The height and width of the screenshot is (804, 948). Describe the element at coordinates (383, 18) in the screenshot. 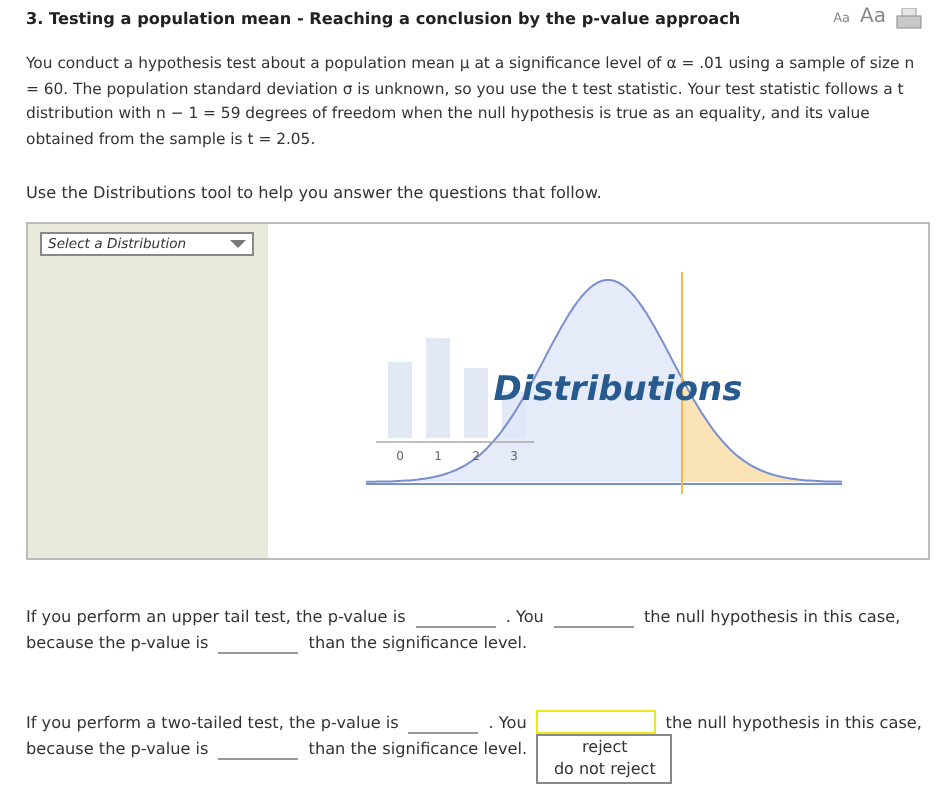

I see `question-title: 3. Testing a population mean - Reaching a conclusion by the p-value approach` at that location.